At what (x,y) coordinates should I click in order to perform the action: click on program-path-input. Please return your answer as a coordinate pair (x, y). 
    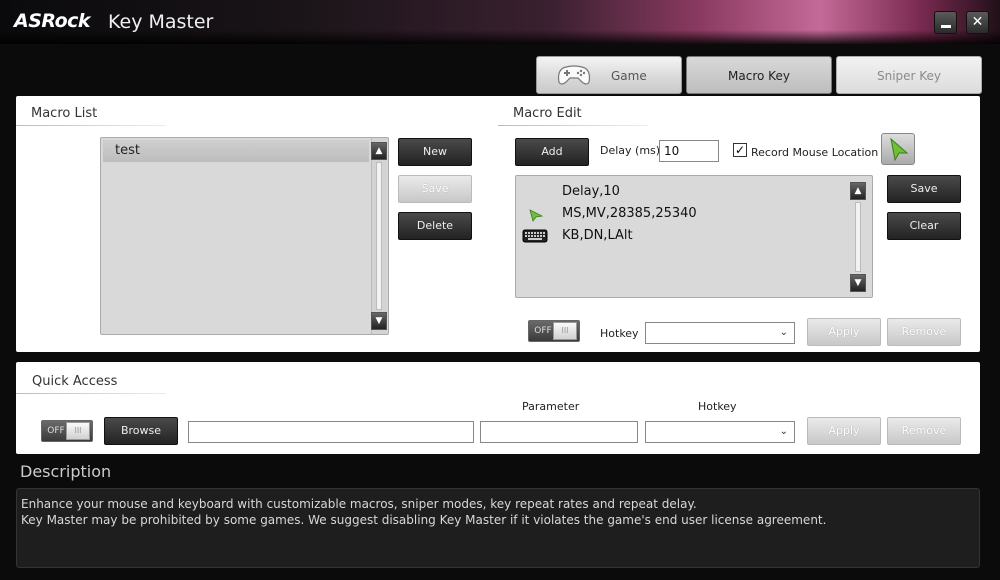
    Looking at the image, I should click on (331, 432).